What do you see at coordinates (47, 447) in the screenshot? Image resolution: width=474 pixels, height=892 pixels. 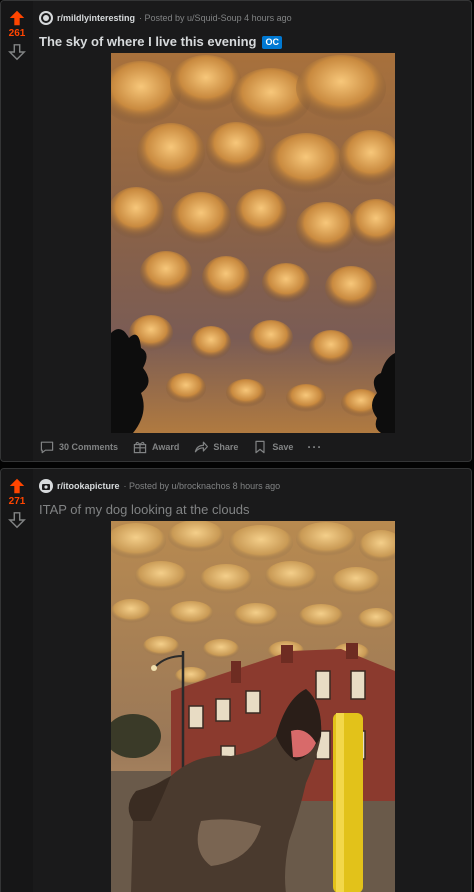 I see `comment-icon` at bounding box center [47, 447].